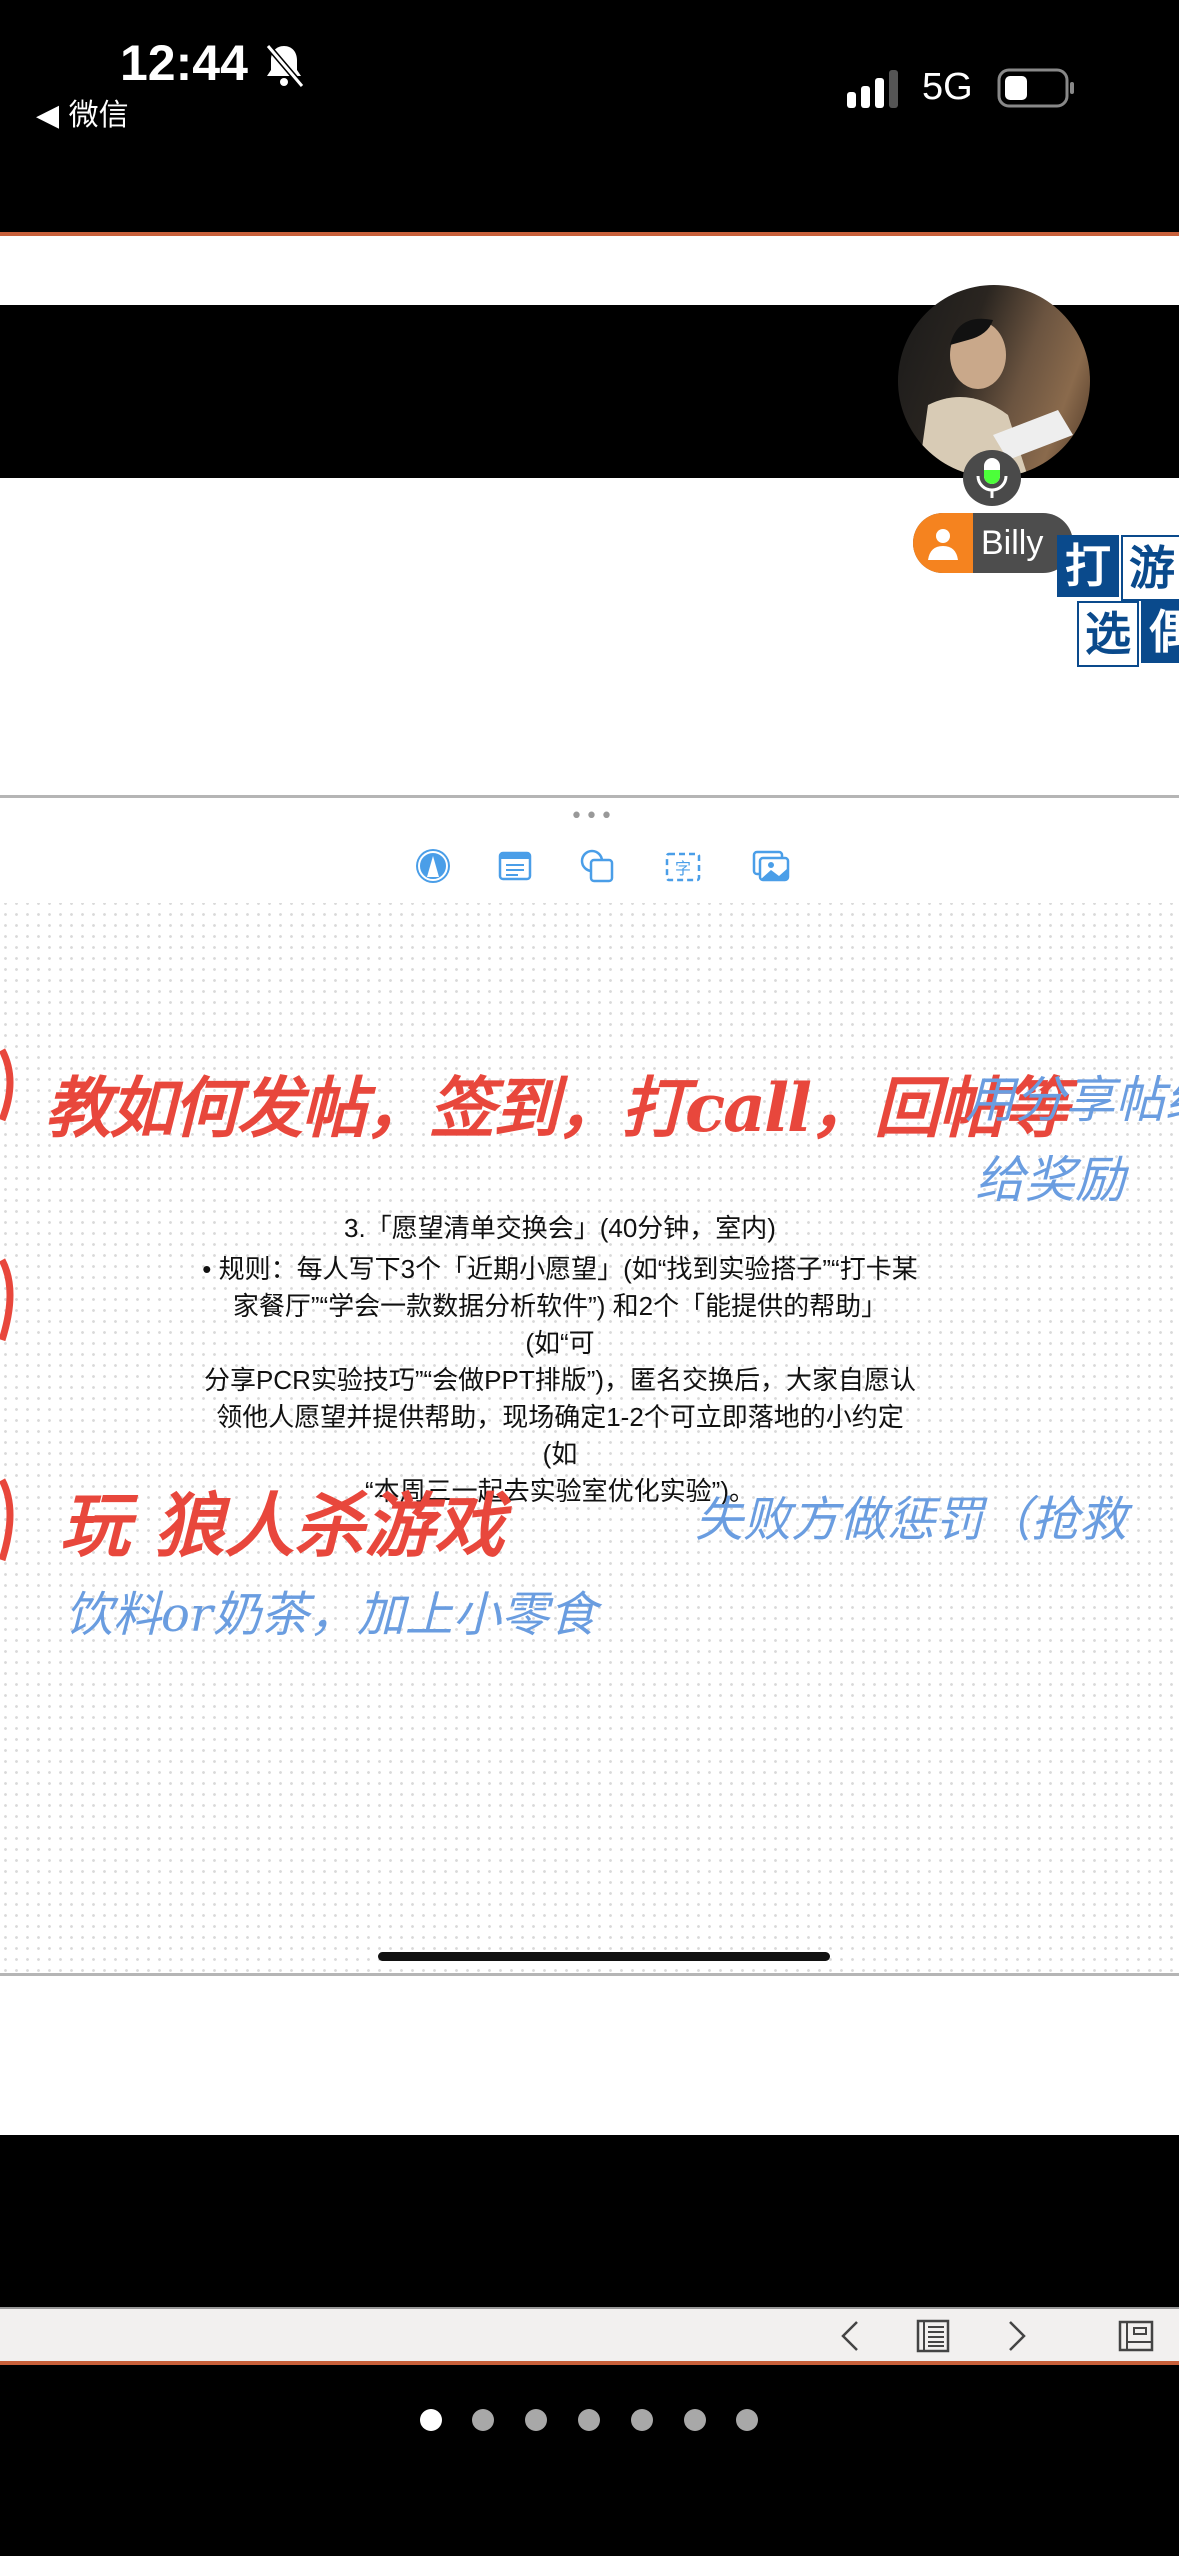  I want to click on section-title: 3.「愿望清单交换会」(40分钟，室内), so click(560, 1228).